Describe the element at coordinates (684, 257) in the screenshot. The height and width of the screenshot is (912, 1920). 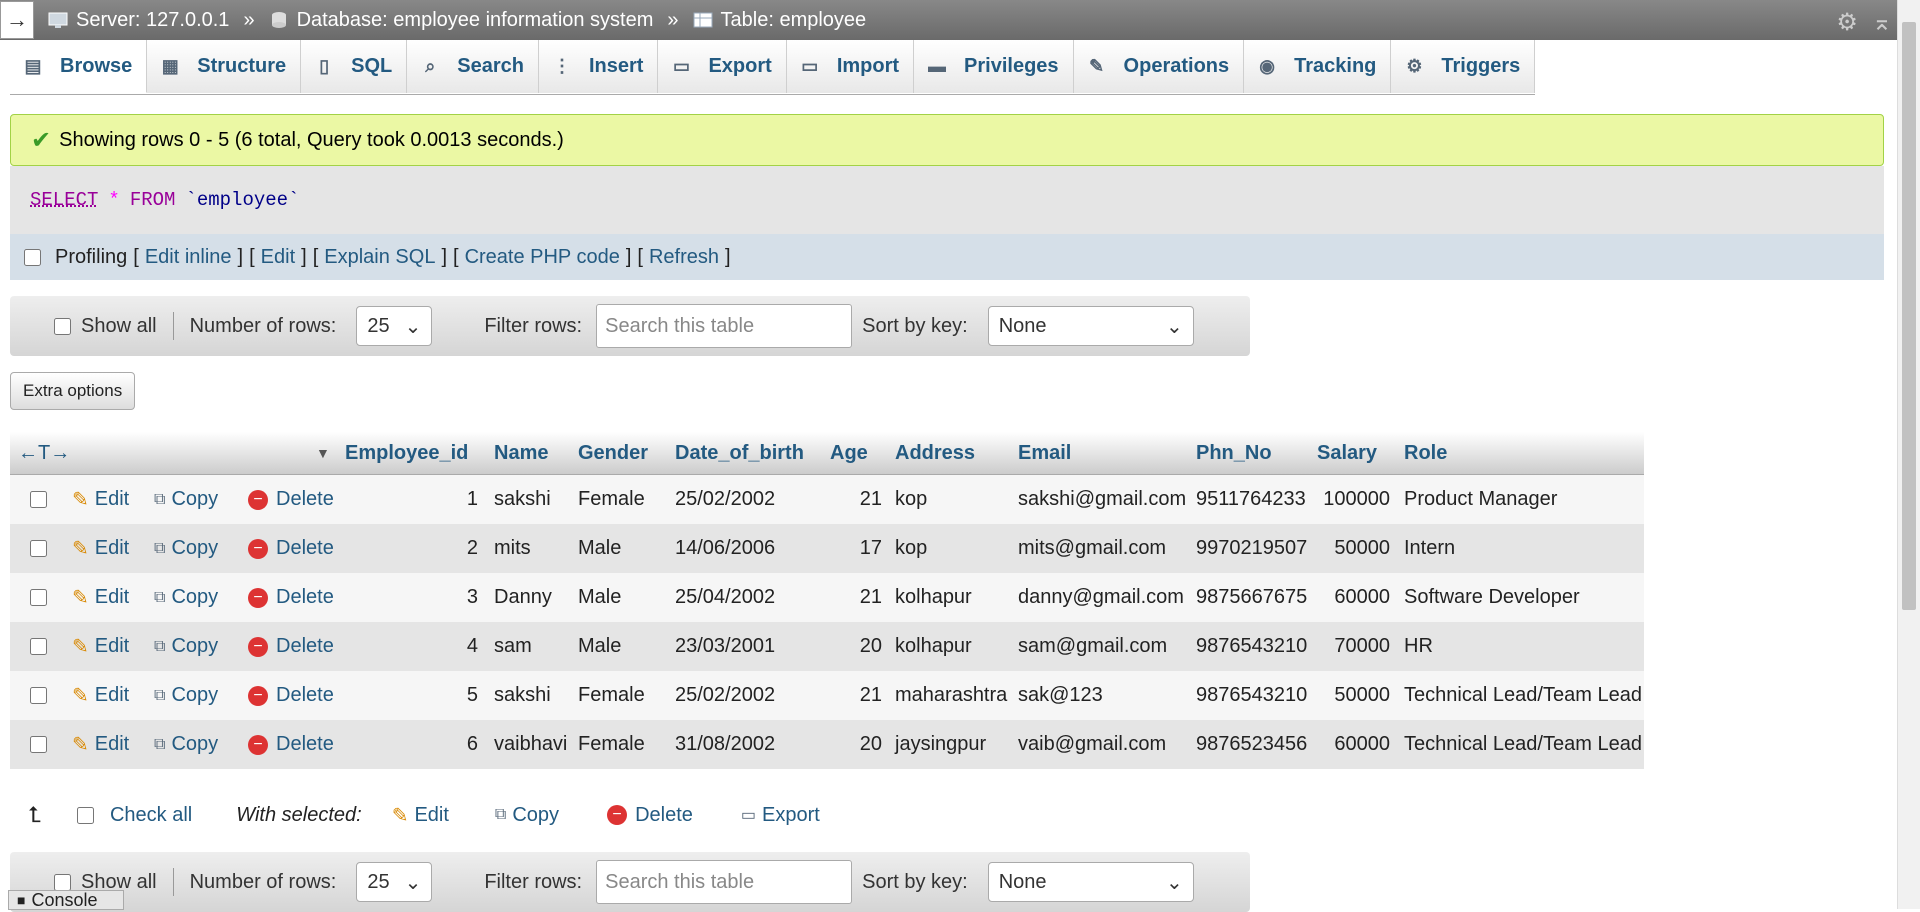
I see `refresh-link: Refresh` at that location.